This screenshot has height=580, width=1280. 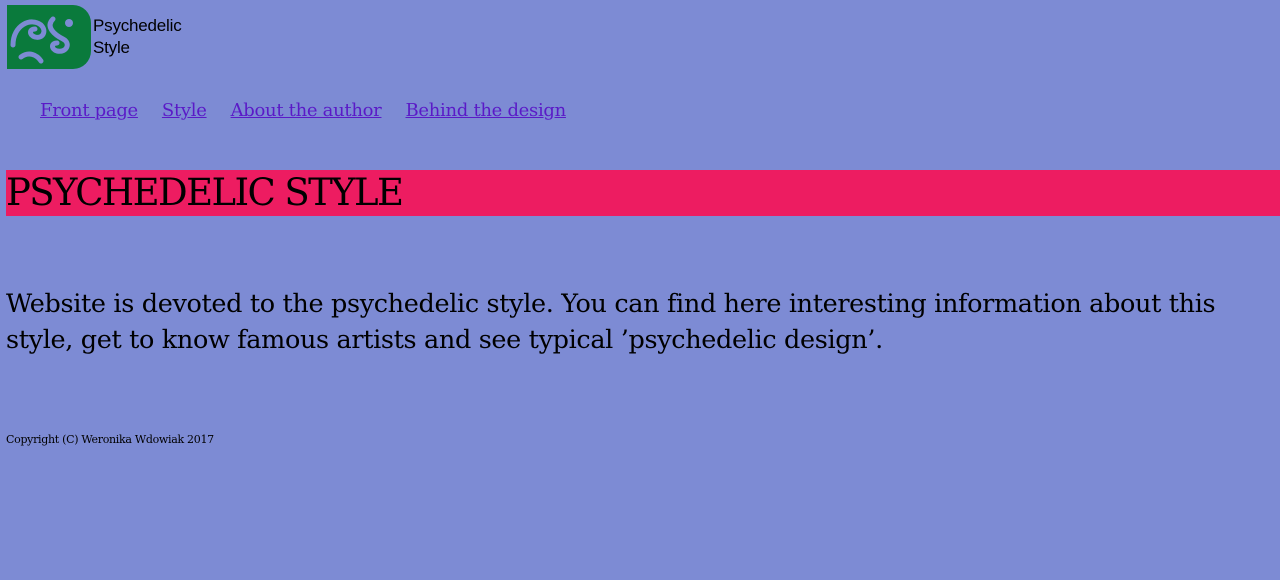 I want to click on nav-link-behind-the-design: Behind the design, so click(x=485, y=110).